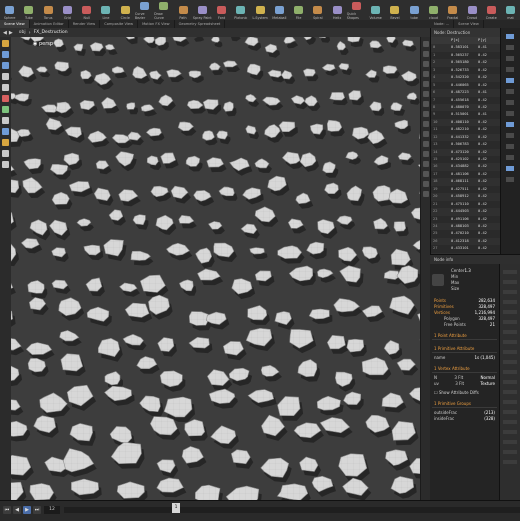  Describe the element at coordinates (456, 392) in the screenshot. I see `show-diffs-checkbox: ☐ Show Attribute Diffs` at that location.